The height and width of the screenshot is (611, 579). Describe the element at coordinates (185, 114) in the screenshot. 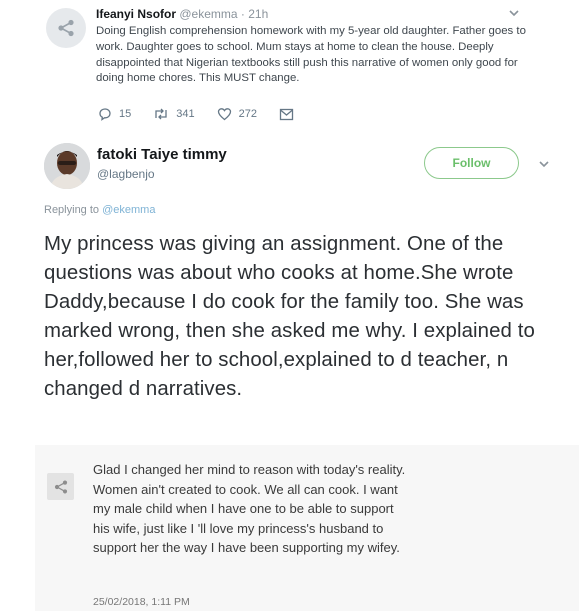

I see `retweet-count: 341` at that location.